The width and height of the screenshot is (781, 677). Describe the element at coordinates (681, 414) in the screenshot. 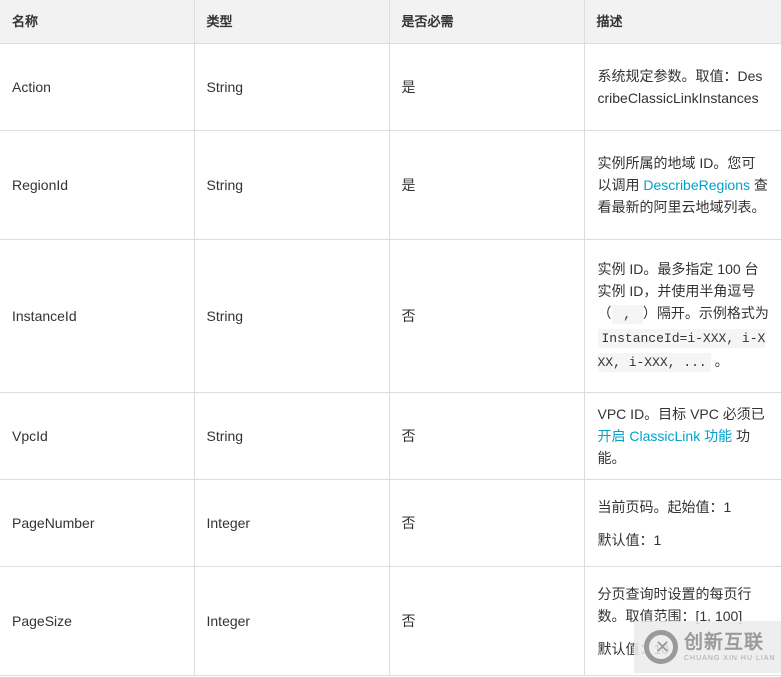

I see `description-text: VPC ID。目标 VPC 必须已` at that location.